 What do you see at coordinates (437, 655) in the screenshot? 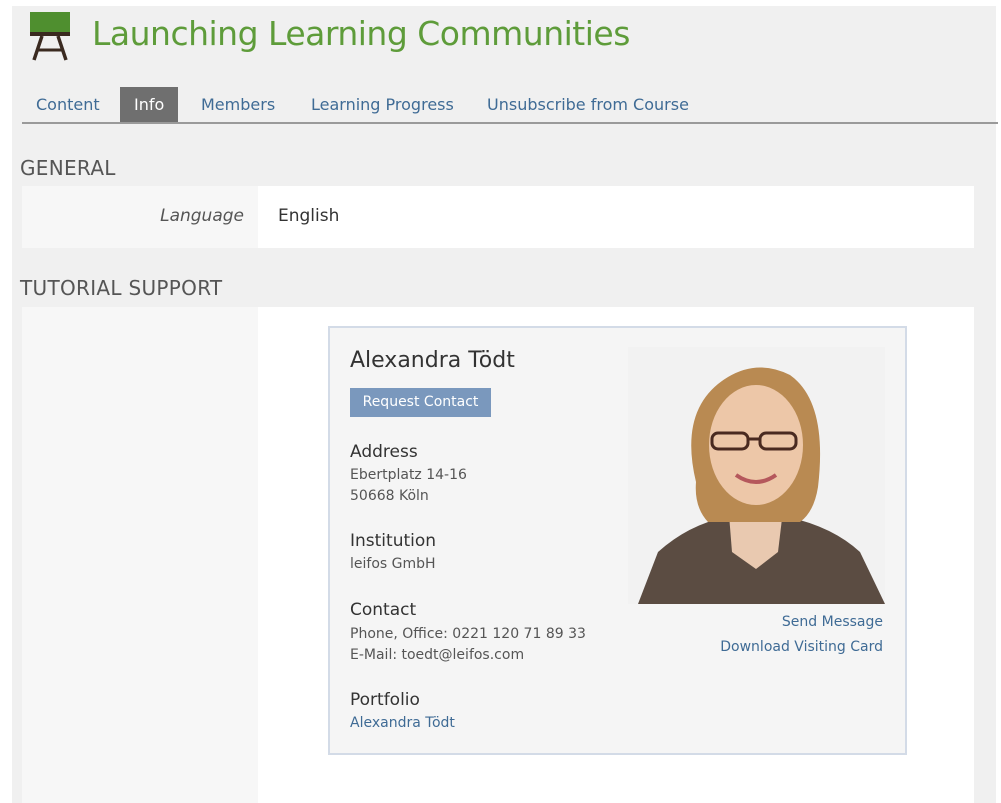
I see `contact-email: E-Mail: toedt@leifos.com` at bounding box center [437, 655].